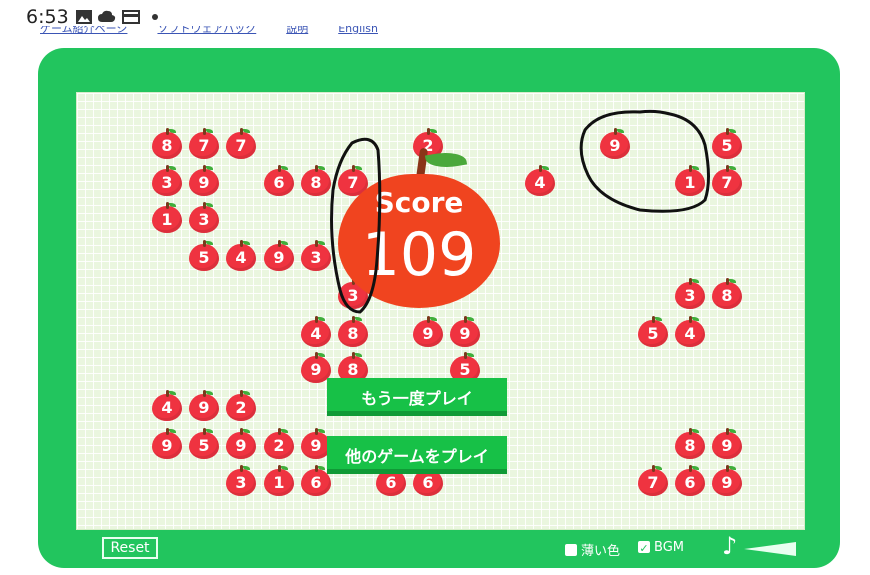  I want to click on light-color-option: 薄い色, so click(592, 549).